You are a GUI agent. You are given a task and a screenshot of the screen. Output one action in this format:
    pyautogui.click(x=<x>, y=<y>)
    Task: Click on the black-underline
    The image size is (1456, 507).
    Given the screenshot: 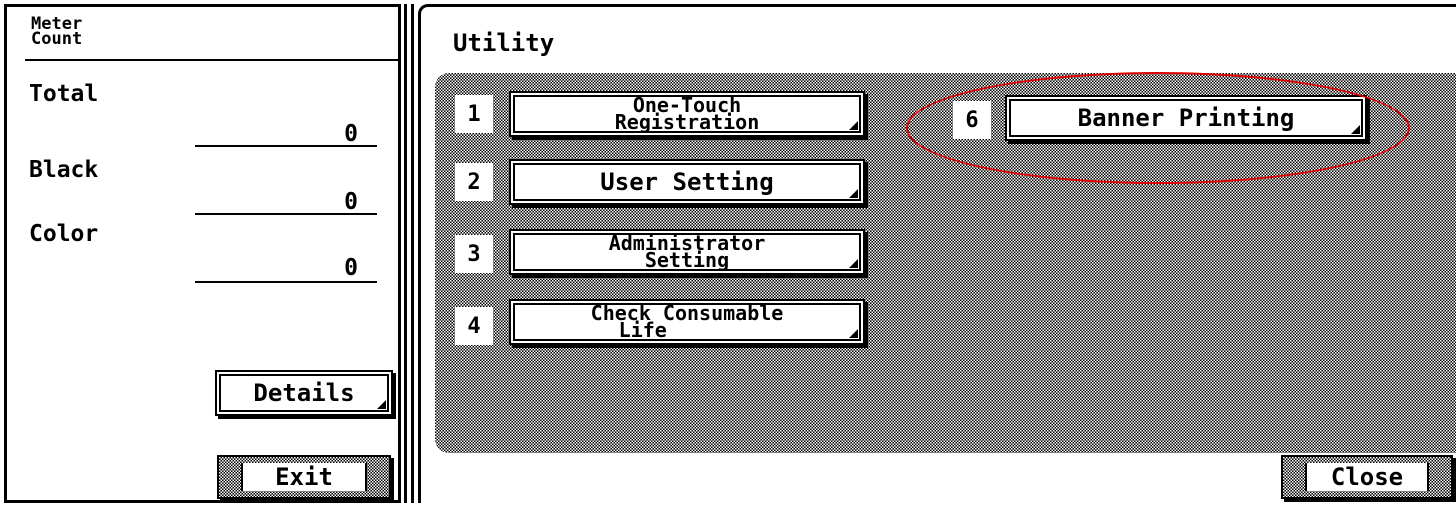 What is the action you would take?
    pyautogui.click(x=286, y=214)
    